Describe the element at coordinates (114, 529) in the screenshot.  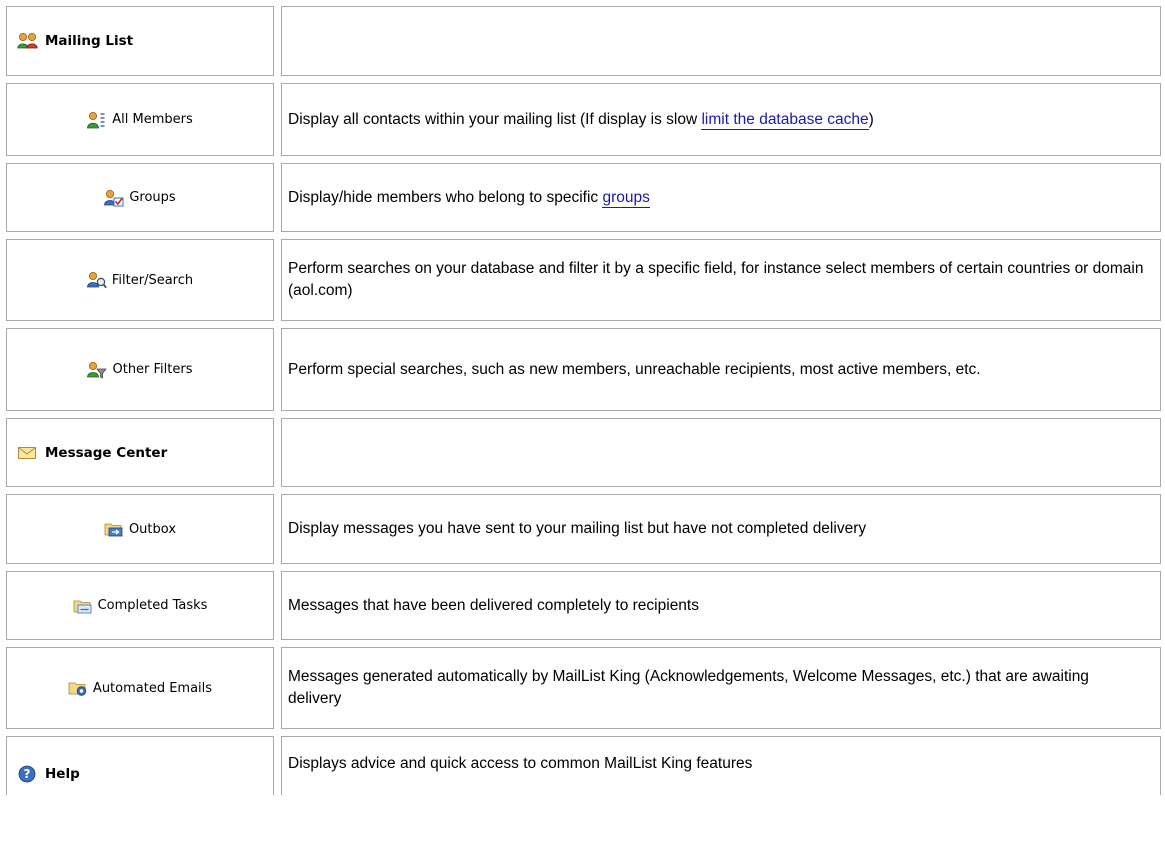
I see `outbox-folder-icon` at that location.